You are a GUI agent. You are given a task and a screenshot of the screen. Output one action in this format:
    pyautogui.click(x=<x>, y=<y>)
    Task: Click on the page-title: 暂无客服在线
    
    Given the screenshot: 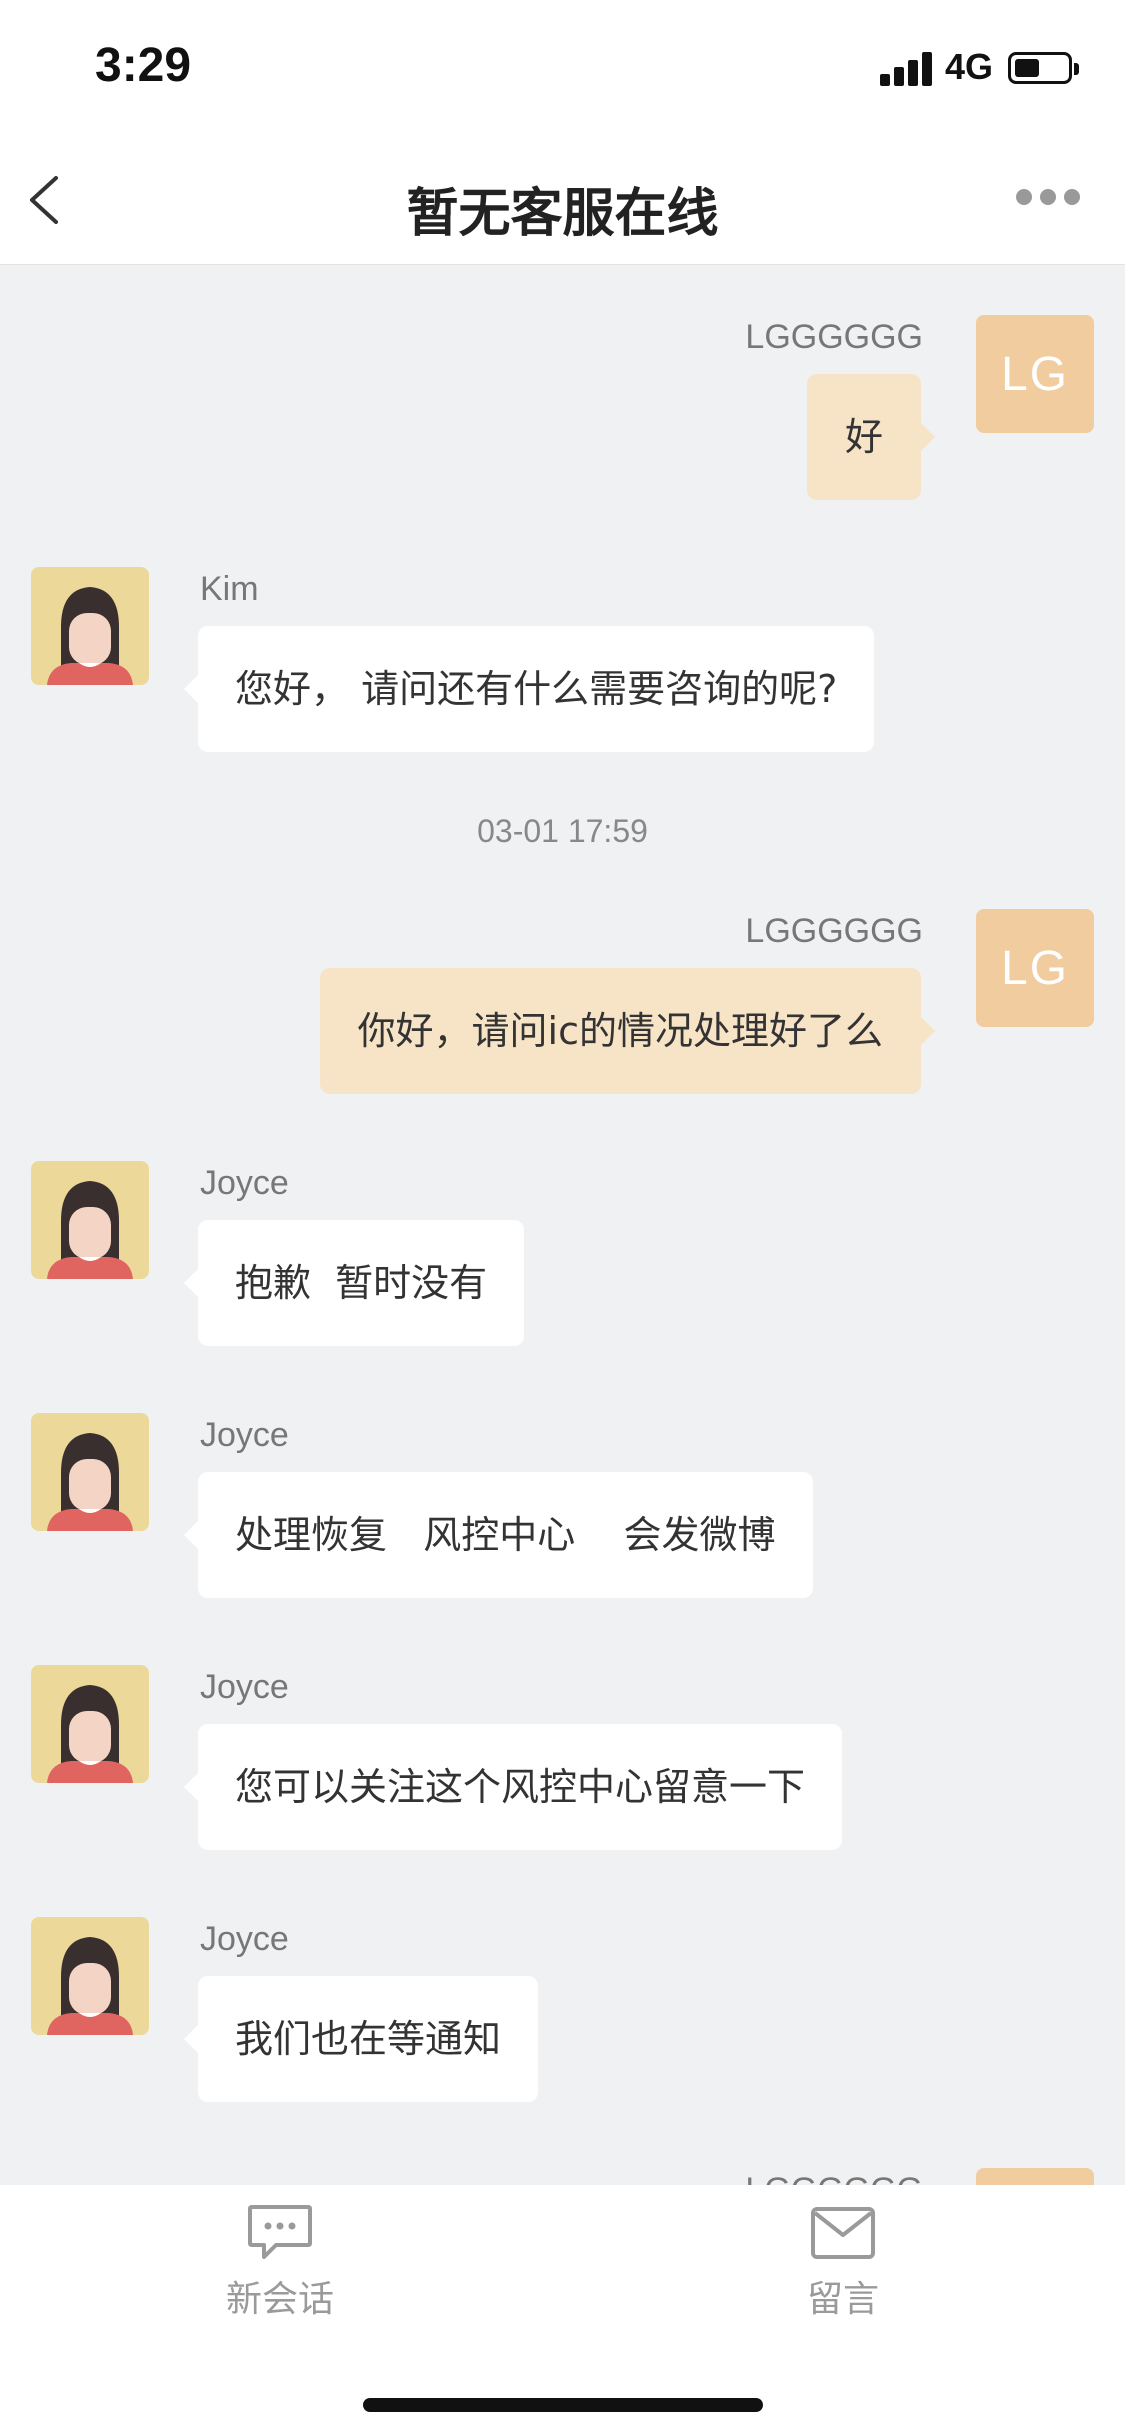 What is the action you would take?
    pyautogui.click(x=562, y=214)
    